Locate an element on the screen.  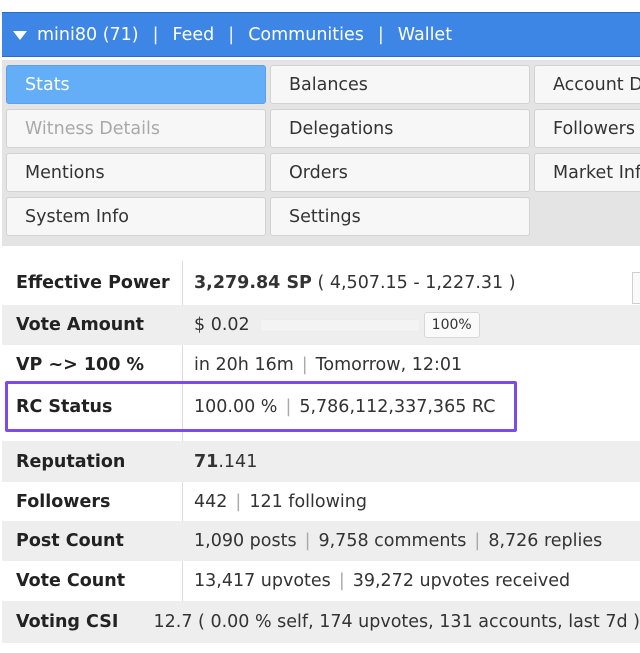
row-label: Effective Power is located at coordinates (93, 283).